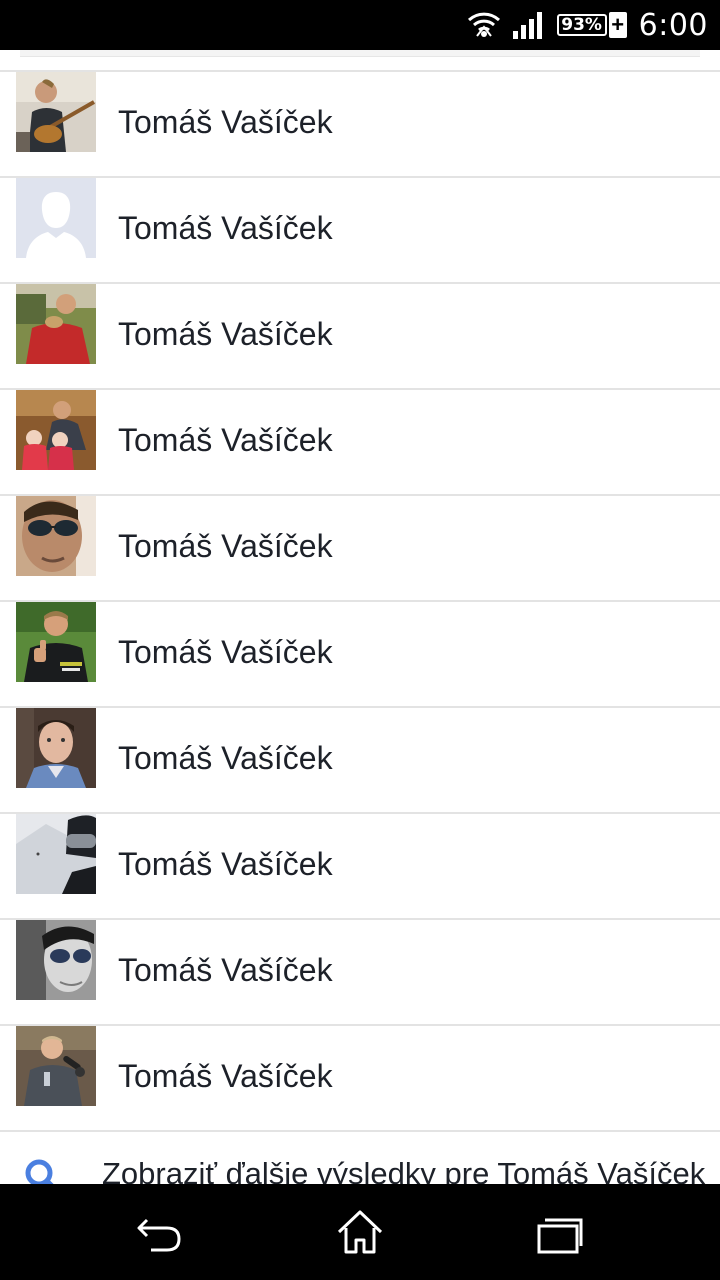 Image resolution: width=720 pixels, height=1280 pixels. Describe the element at coordinates (673, 25) in the screenshot. I see `clock: 6:00` at that location.